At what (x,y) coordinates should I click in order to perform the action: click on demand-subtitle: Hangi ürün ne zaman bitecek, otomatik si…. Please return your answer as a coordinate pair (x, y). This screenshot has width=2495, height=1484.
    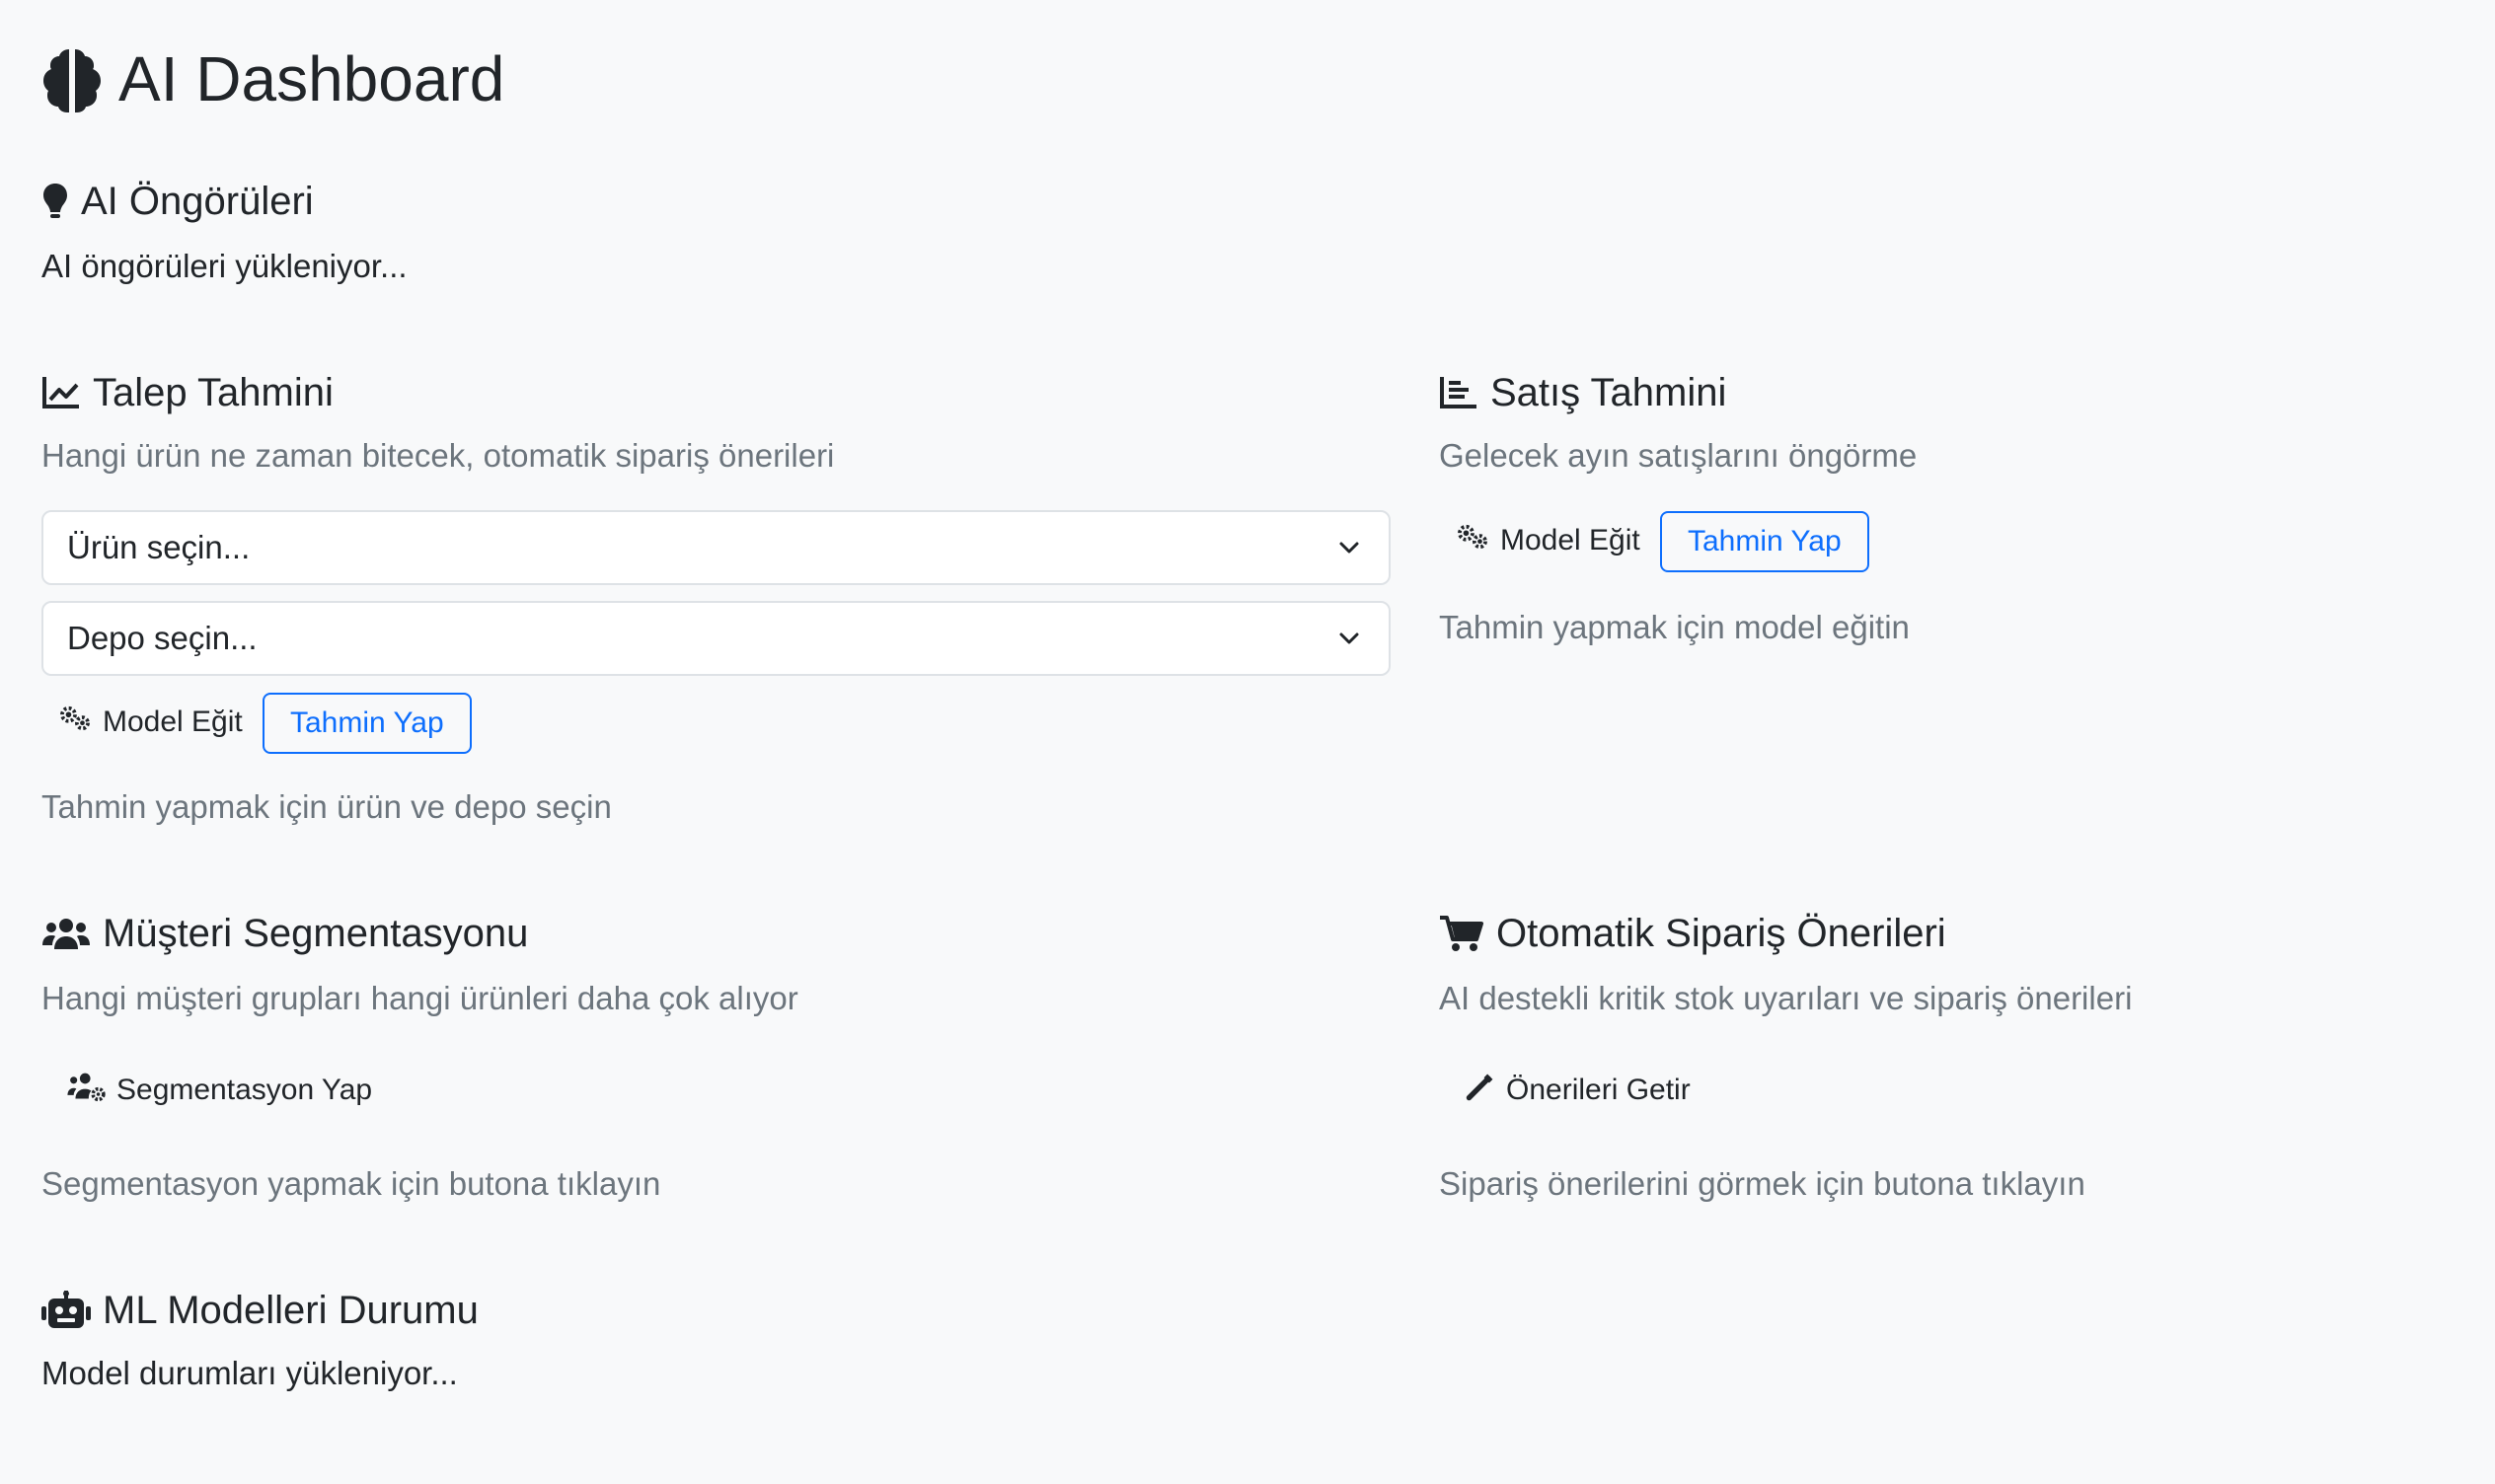
    Looking at the image, I should click on (438, 455).